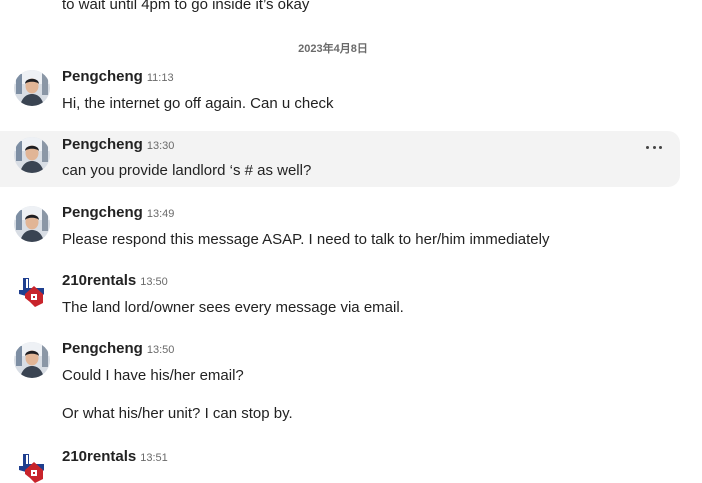 This screenshot has width=702, height=483. I want to click on message-time: 13:51, so click(154, 458).